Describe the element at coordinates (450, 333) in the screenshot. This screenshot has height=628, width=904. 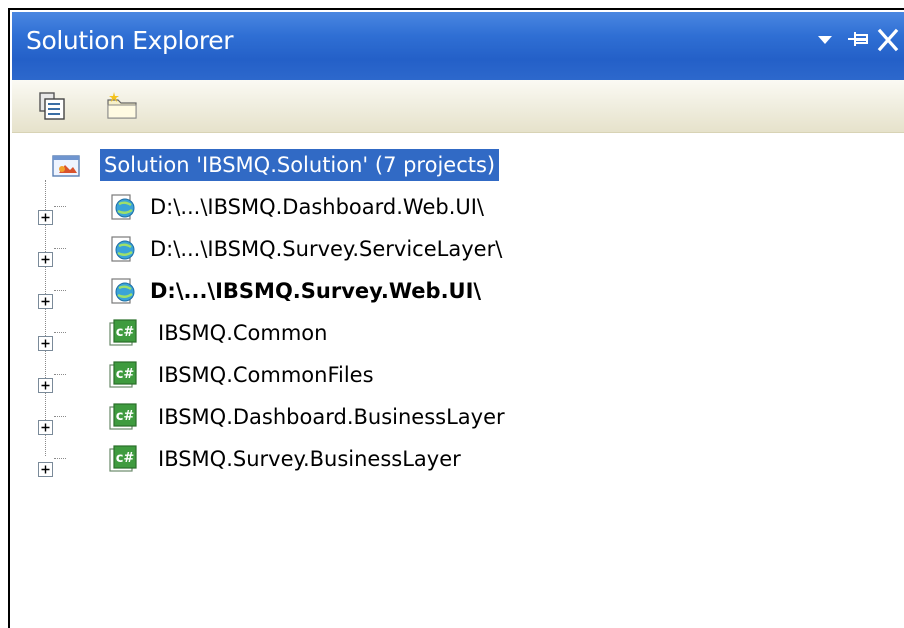
I see `tree-node-project: c# IBSMQ.Common` at that location.